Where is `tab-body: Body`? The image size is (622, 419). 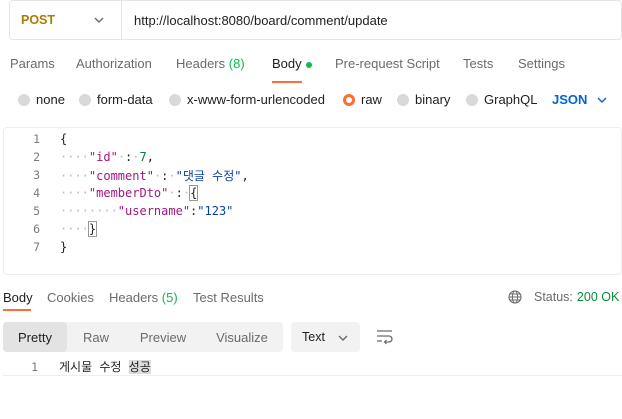 tab-body: Body is located at coordinates (292, 63).